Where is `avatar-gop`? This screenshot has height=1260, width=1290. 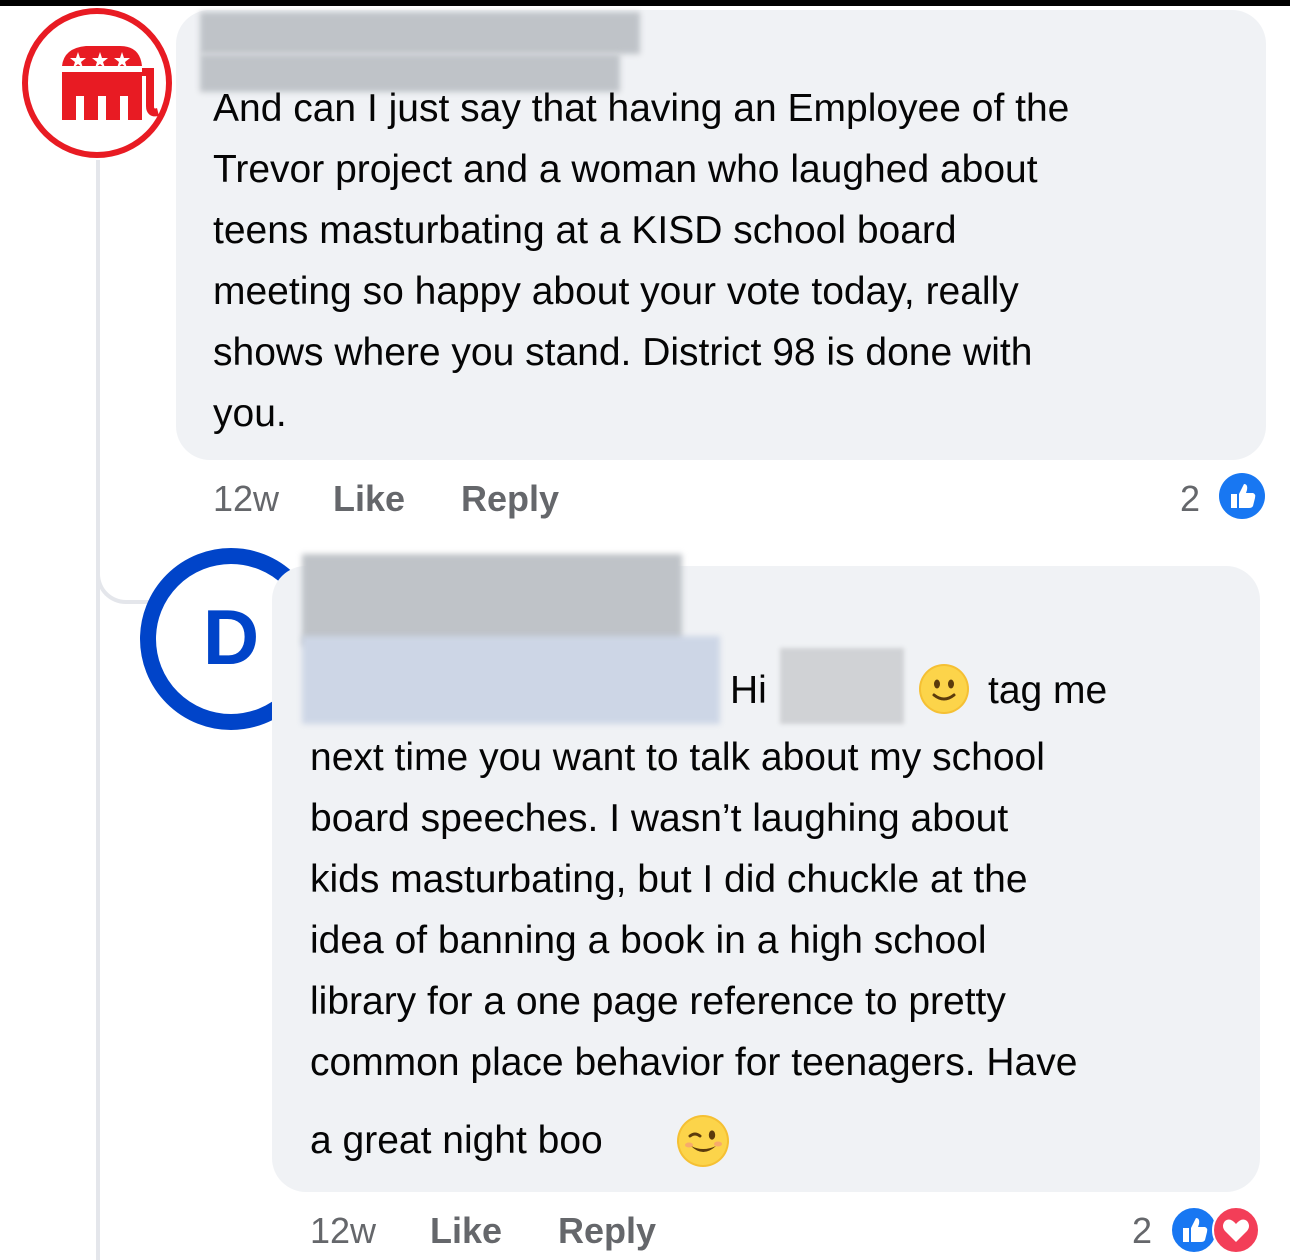 avatar-gop is located at coordinates (97, 83).